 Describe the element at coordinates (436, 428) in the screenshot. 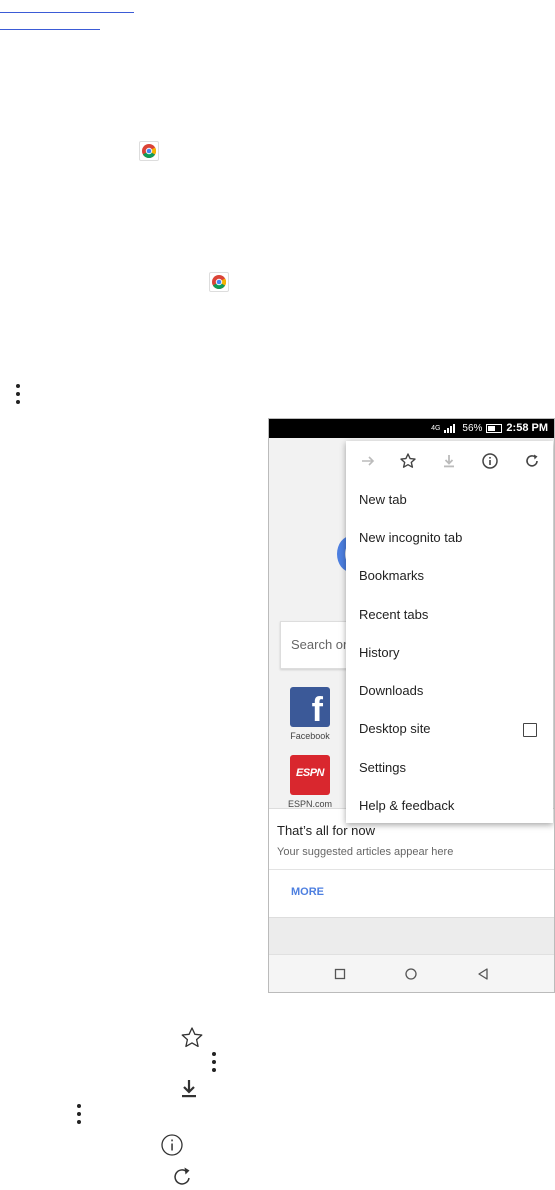

I see `network-indicator: 4G` at that location.